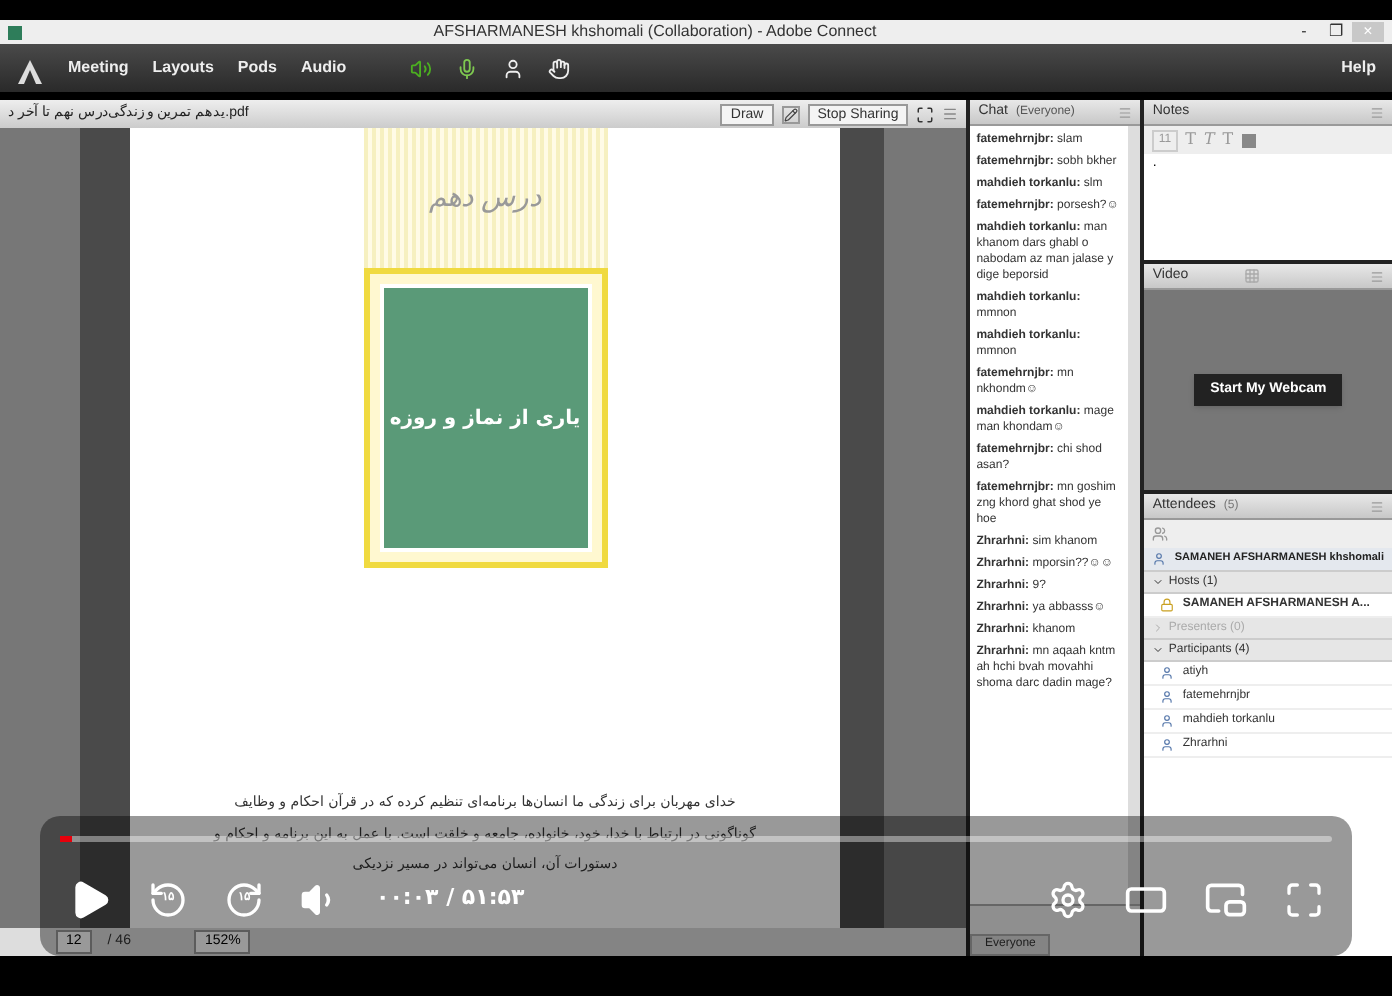 This screenshot has height=996, width=1392. I want to click on menu-item: Help, so click(1358, 68).